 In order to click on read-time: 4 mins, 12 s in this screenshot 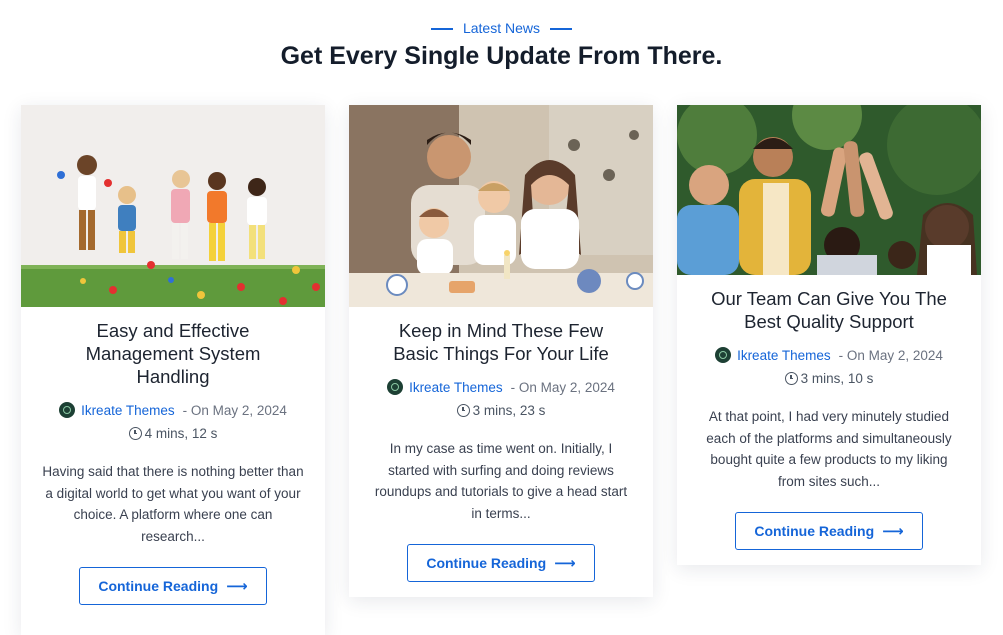, I will do `click(173, 434)`.